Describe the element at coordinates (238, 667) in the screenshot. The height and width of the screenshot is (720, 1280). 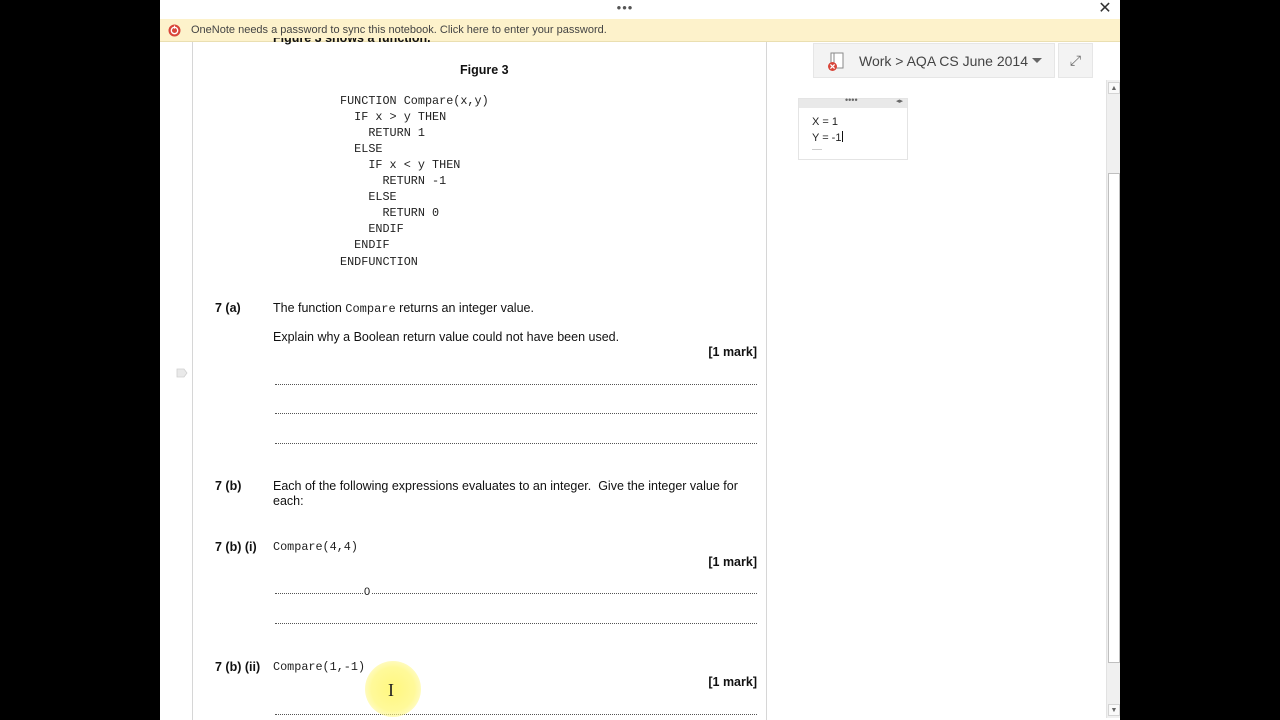
I see `question-number-7bii: 7 (b) (ii)` at that location.